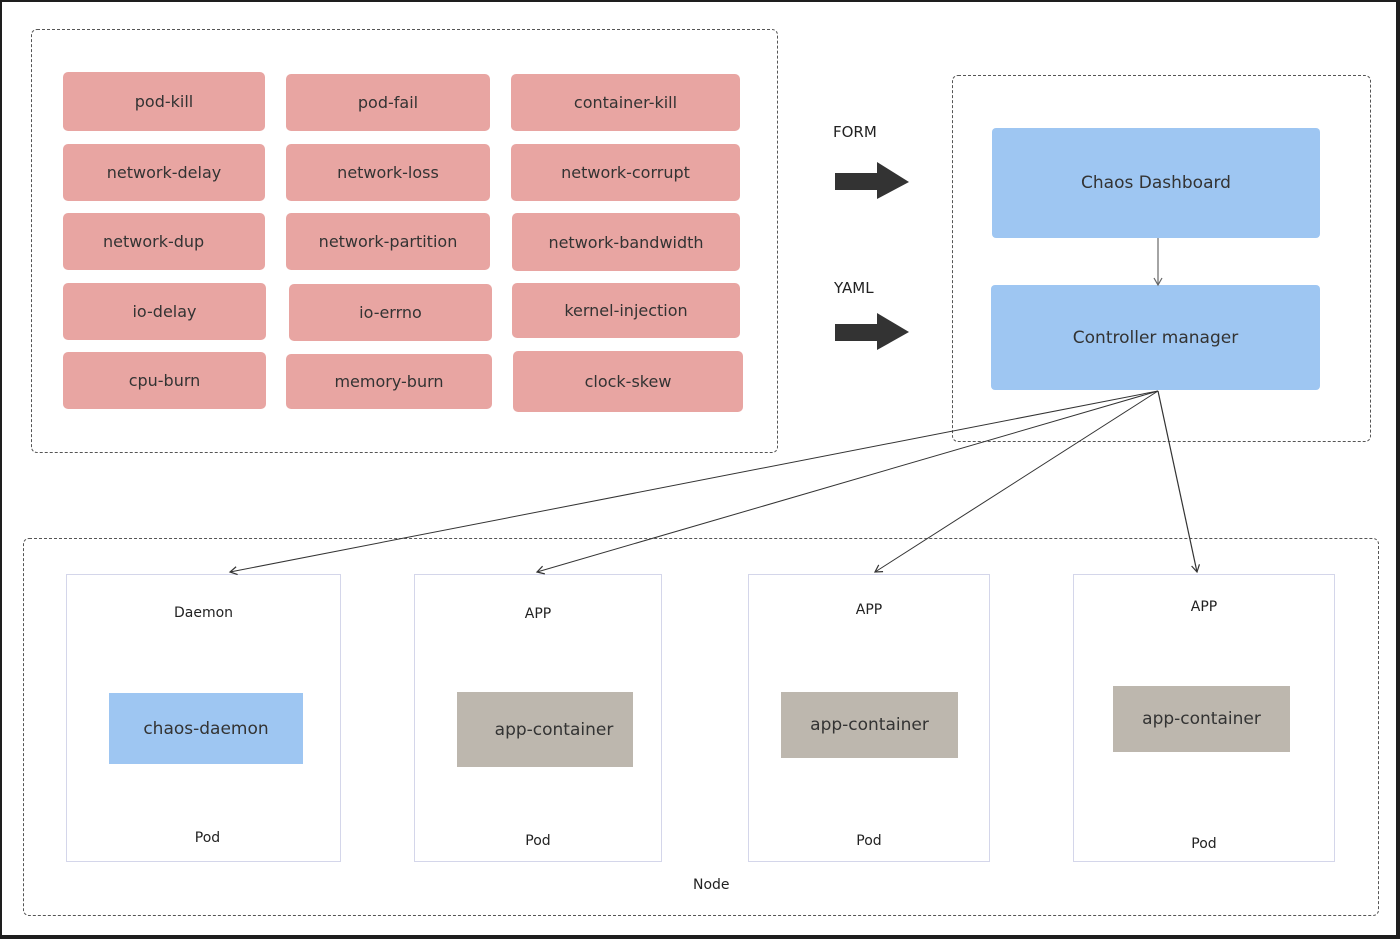 The height and width of the screenshot is (939, 1400). Describe the element at coordinates (1179, 482) in the screenshot. I see `controller-to-app3-arrow` at that location.